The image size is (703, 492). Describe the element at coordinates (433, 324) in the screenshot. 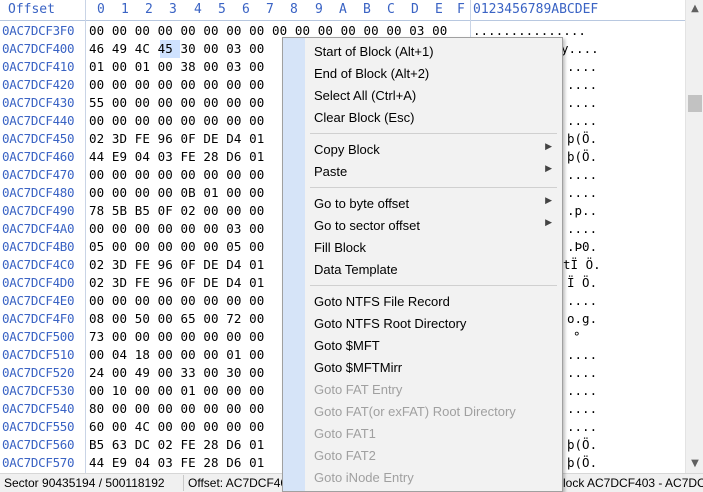

I see `menu-item-goto-ntfs-root-directory: Goto NTFS Root Directory` at that location.